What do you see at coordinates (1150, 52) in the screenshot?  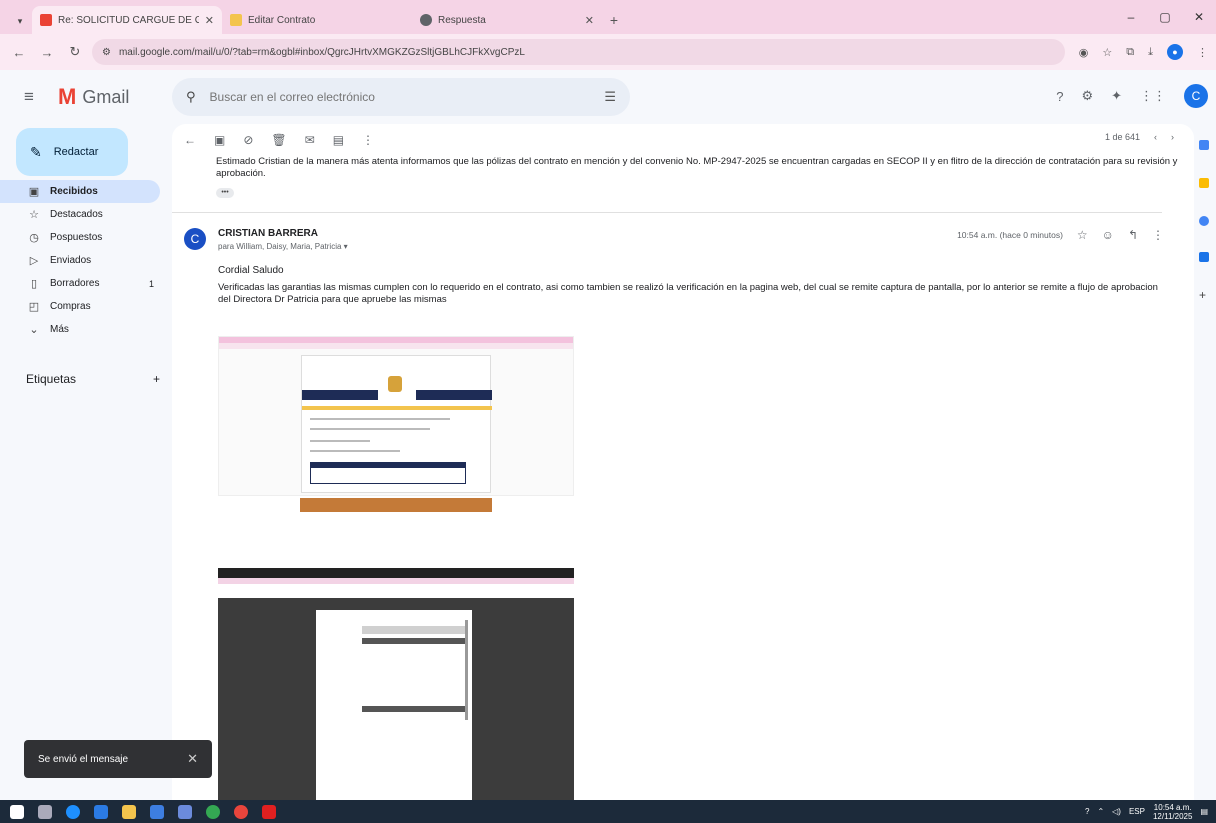 I see `download-icon: ⤓` at bounding box center [1150, 52].